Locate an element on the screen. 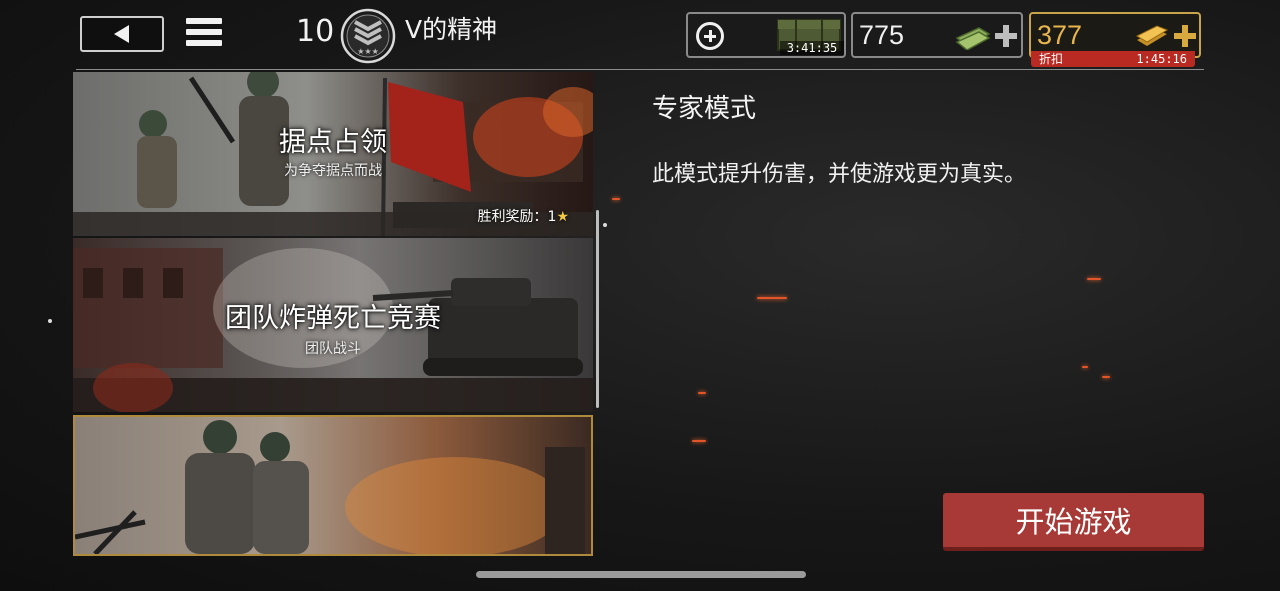 The image size is (1280, 591). gold-bar-icon is located at coordinates (1152, 35).